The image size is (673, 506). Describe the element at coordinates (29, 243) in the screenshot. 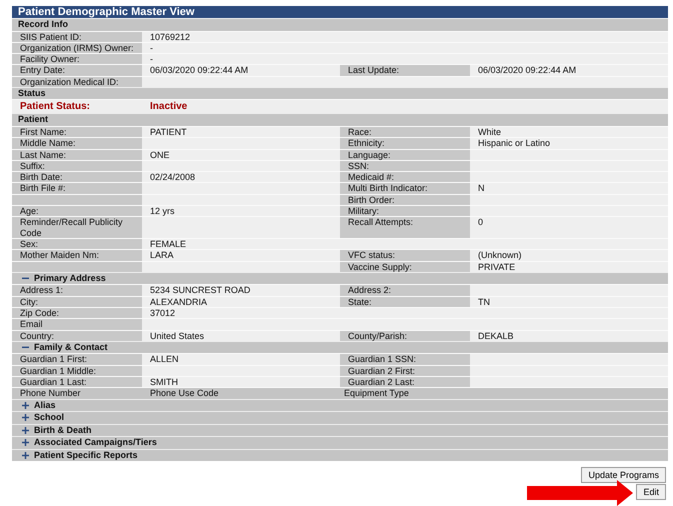

I see `field-label: Sex:` at that location.